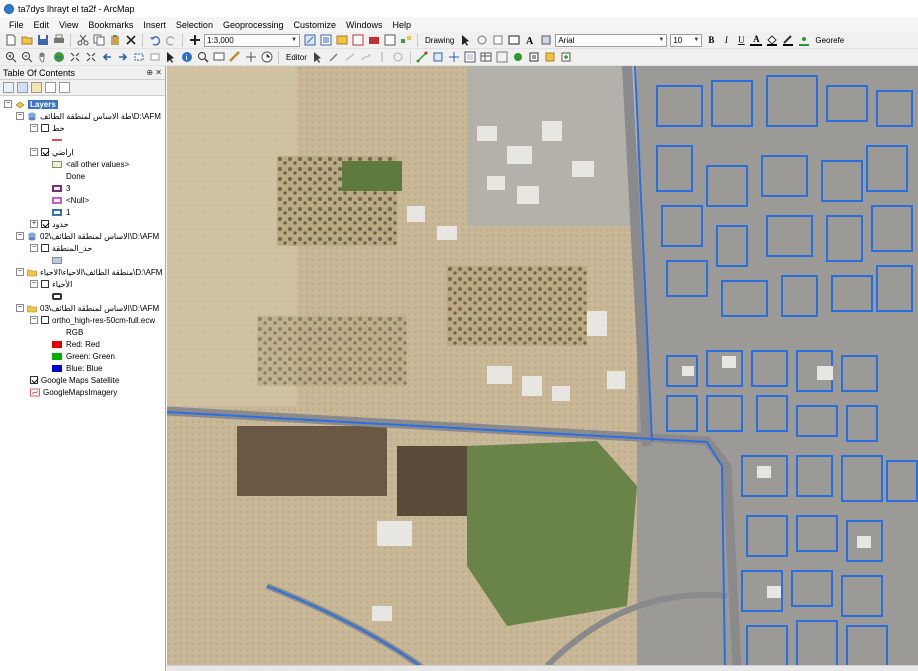 The image size is (918, 671). I want to click on drawing-menu: Drawing, so click(439, 40).